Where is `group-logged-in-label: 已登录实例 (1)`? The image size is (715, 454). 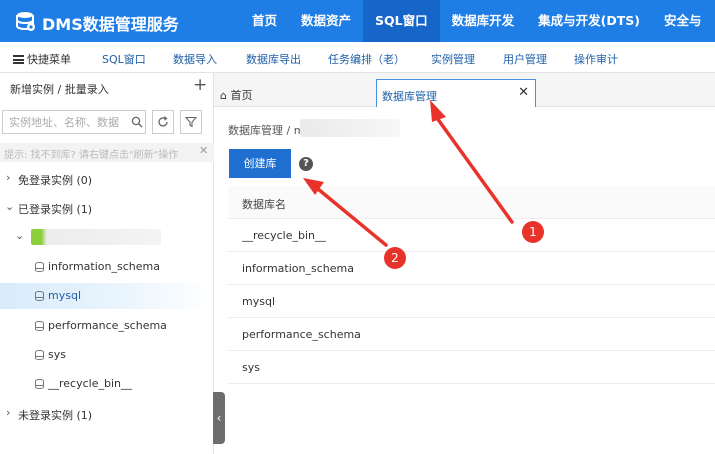 group-logged-in-label: 已登录实例 (1) is located at coordinates (55, 209).